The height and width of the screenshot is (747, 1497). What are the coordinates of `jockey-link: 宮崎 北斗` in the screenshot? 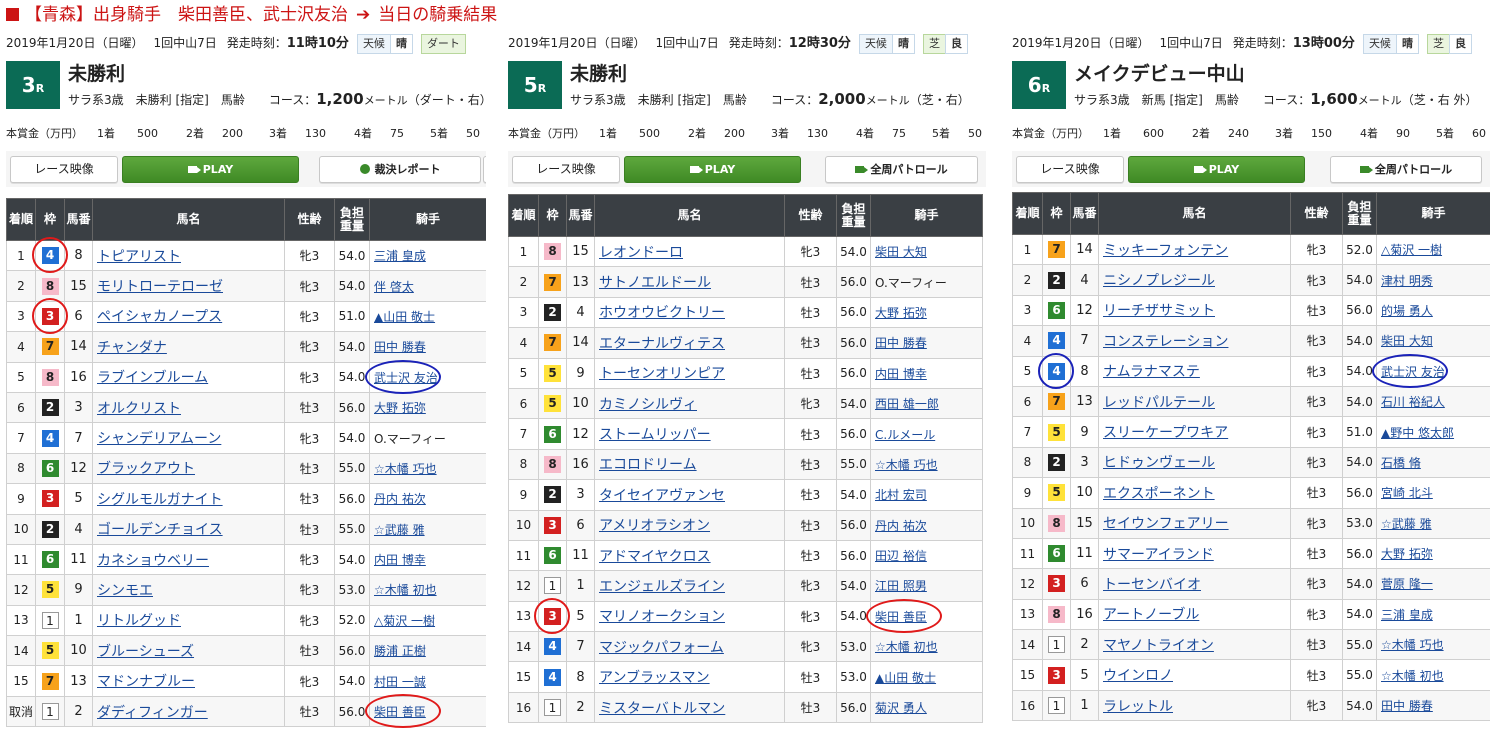 It's located at (1407, 493).